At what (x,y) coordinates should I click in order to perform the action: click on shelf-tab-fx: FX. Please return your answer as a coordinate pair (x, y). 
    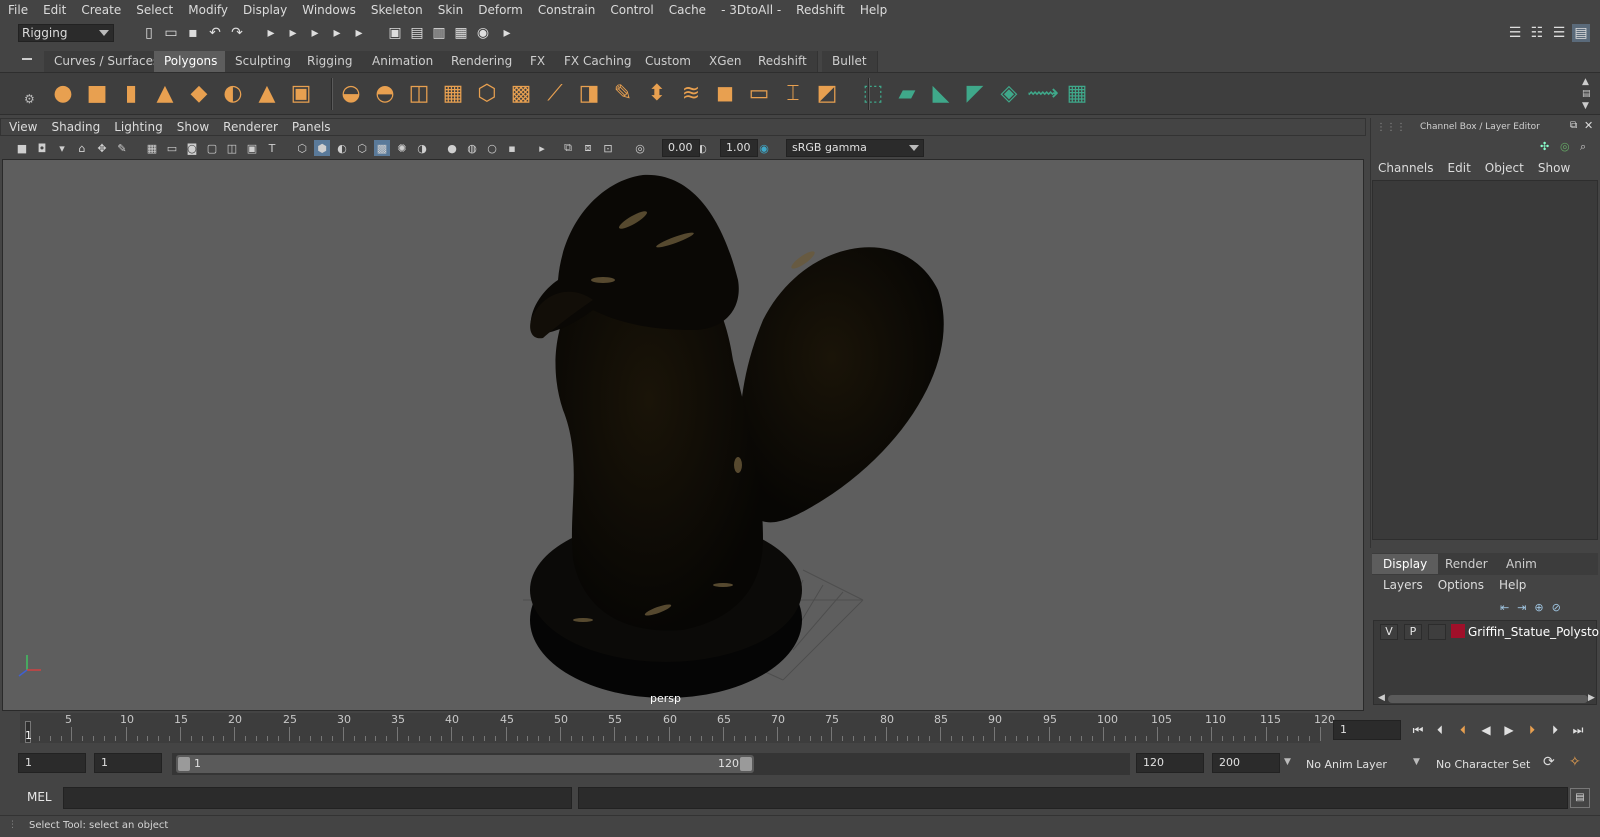
    Looking at the image, I should click on (538, 61).